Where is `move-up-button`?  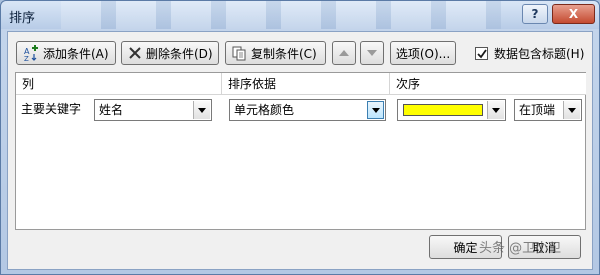
move-up-button is located at coordinates (344, 53).